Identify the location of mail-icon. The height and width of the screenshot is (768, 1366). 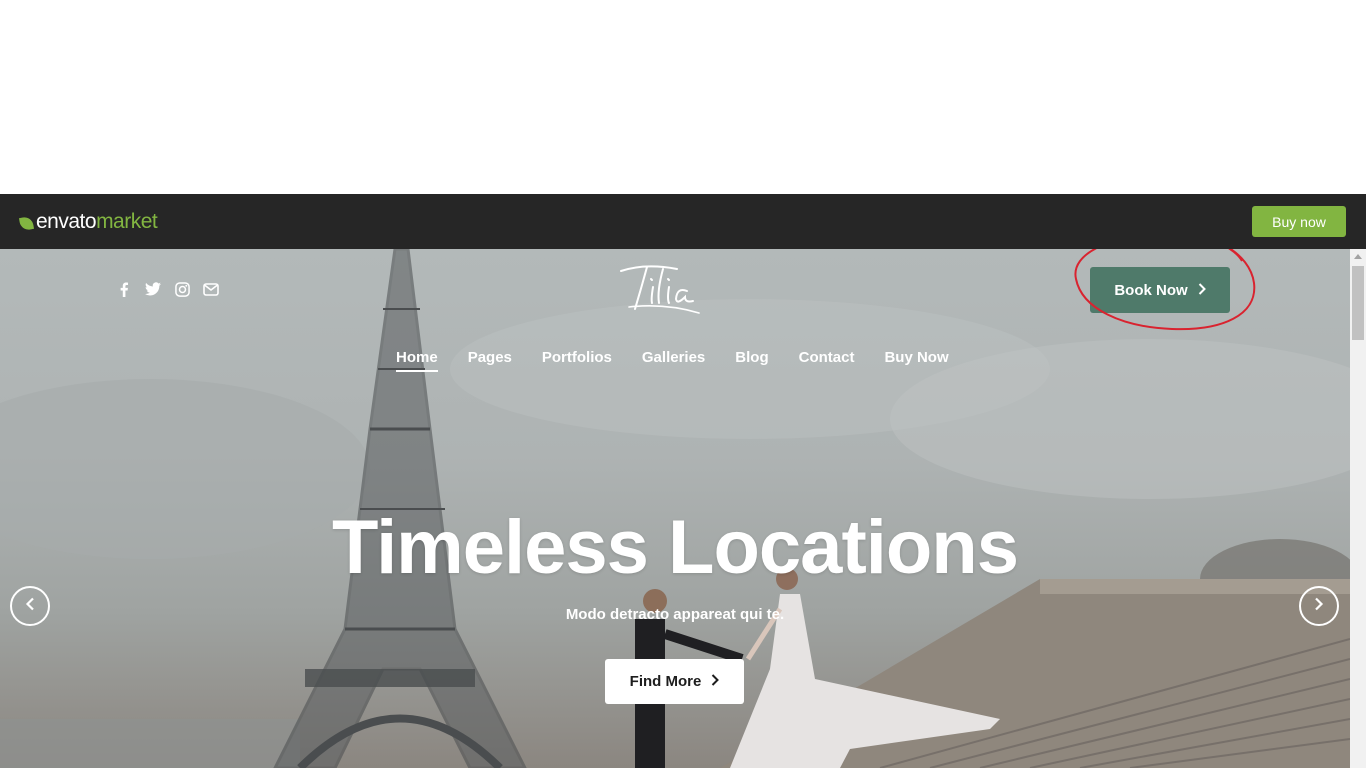
(211, 289).